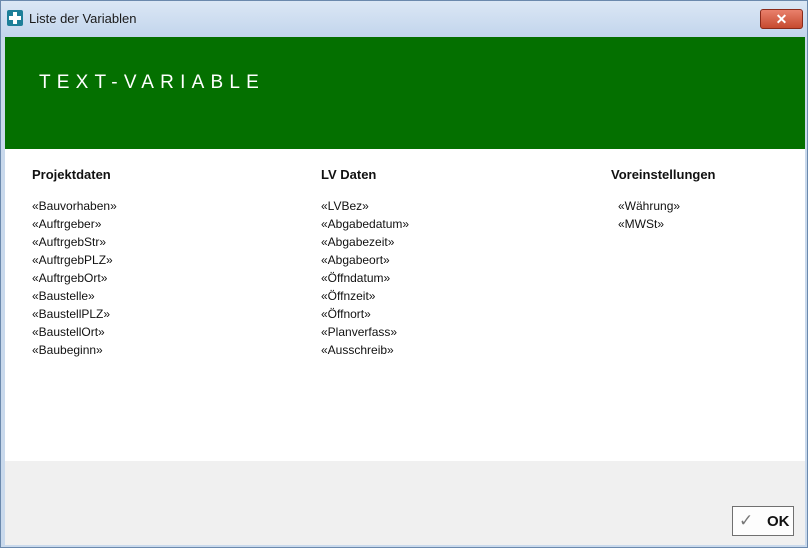 The image size is (808, 548). Describe the element at coordinates (132, 296) in the screenshot. I see `variable-item: «Baustelle»` at that location.